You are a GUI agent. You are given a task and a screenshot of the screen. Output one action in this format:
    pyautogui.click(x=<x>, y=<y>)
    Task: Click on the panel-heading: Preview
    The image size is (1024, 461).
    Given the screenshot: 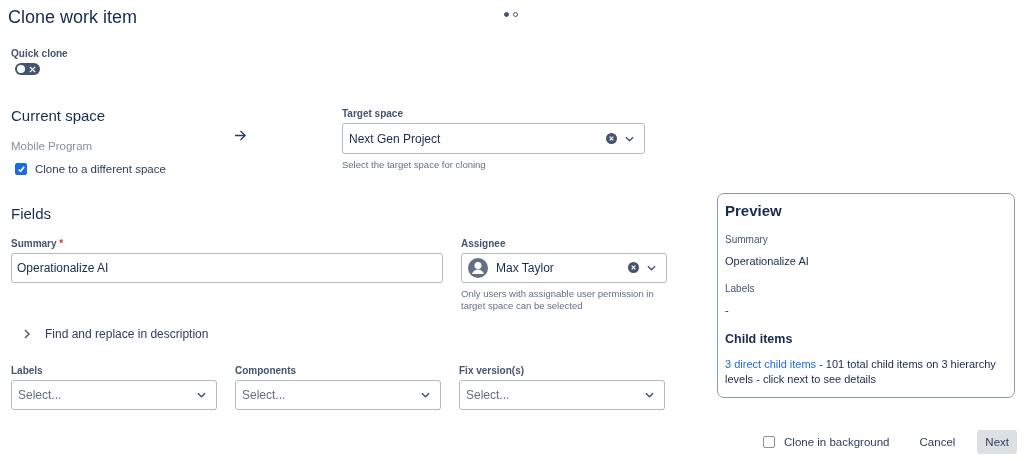 What is the action you would take?
    pyautogui.click(x=754, y=210)
    